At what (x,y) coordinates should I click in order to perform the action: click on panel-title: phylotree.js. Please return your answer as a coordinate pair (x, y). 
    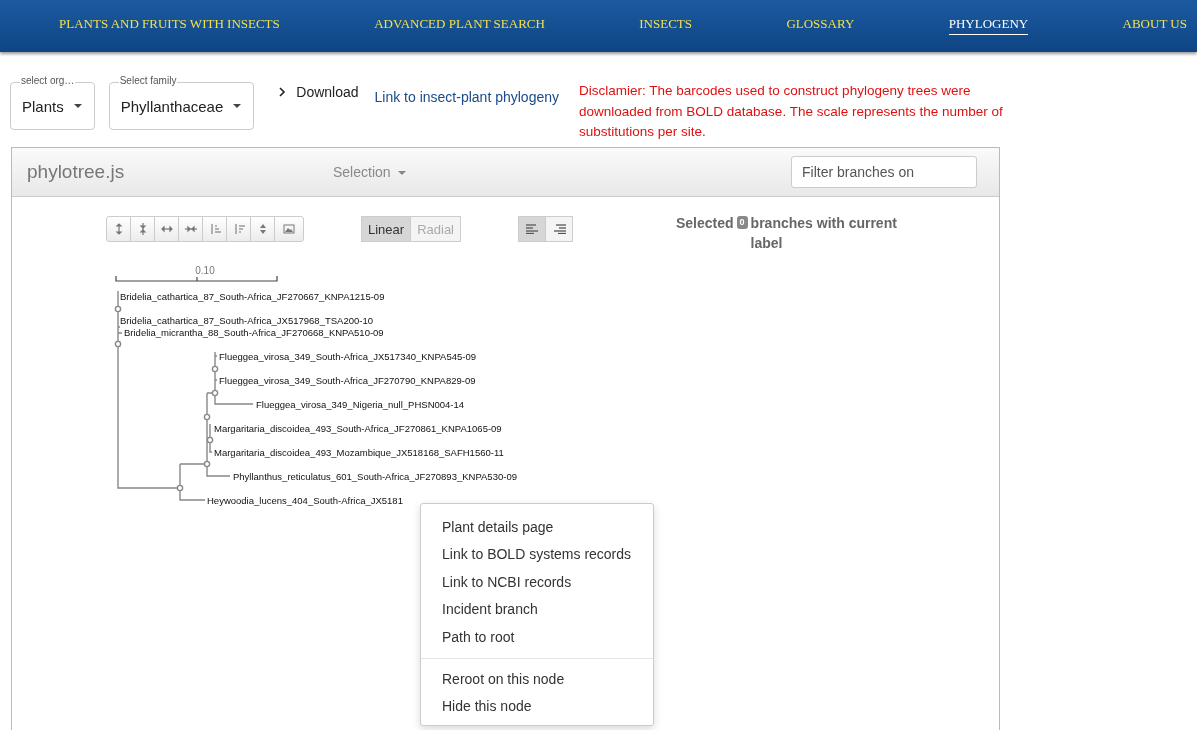
    Looking at the image, I should click on (76, 172).